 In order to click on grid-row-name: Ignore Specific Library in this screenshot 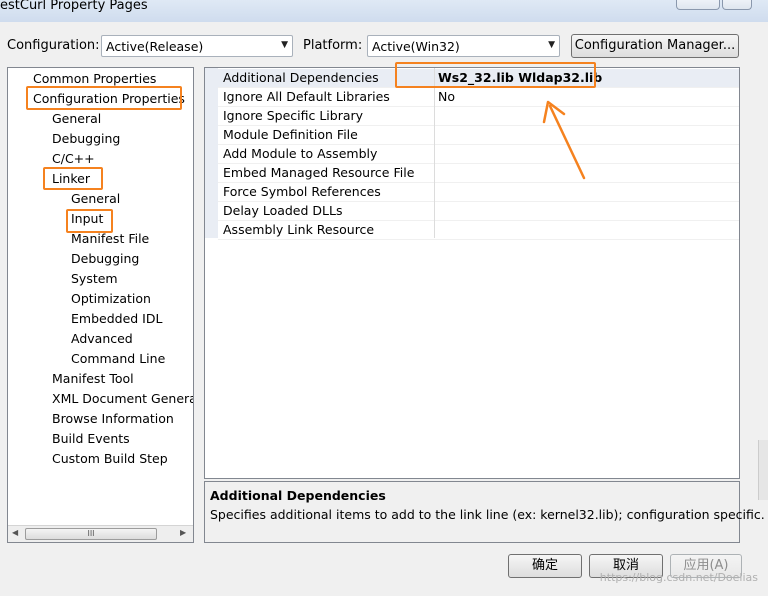, I will do `click(293, 115)`.